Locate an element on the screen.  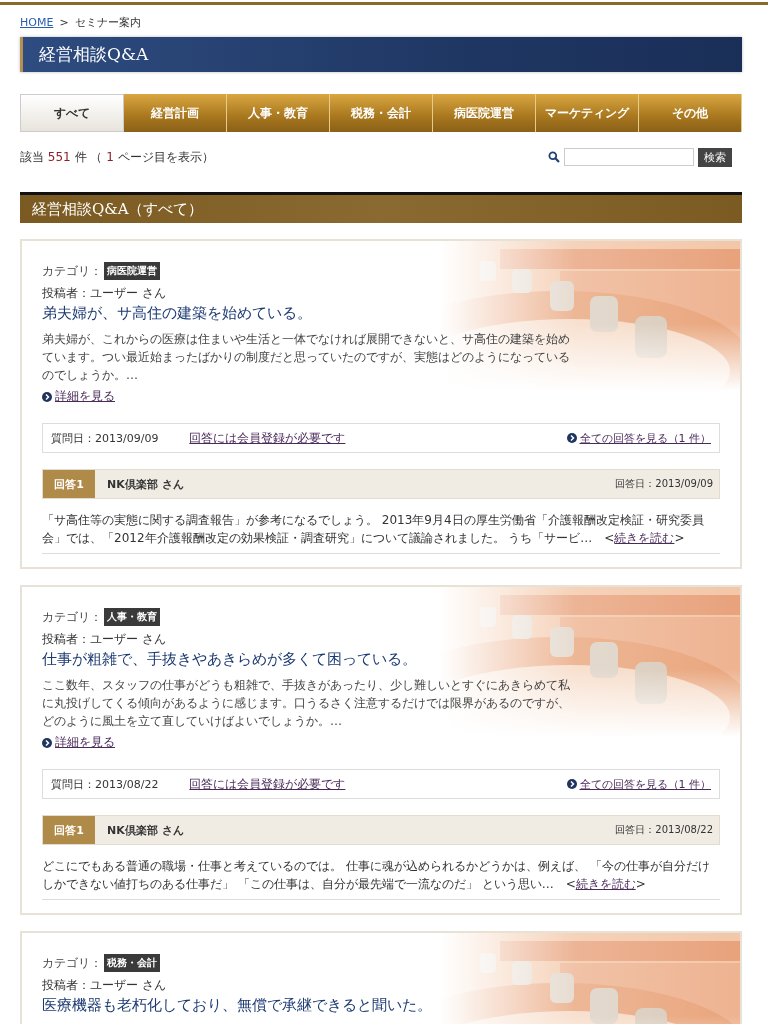
category-tab: 税務・会計 is located at coordinates (381, 113).